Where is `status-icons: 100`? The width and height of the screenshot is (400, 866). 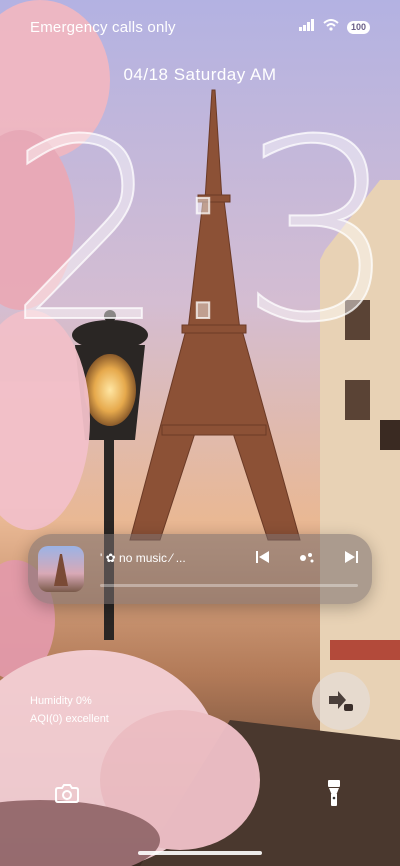
status-icons: 100 is located at coordinates (334, 27).